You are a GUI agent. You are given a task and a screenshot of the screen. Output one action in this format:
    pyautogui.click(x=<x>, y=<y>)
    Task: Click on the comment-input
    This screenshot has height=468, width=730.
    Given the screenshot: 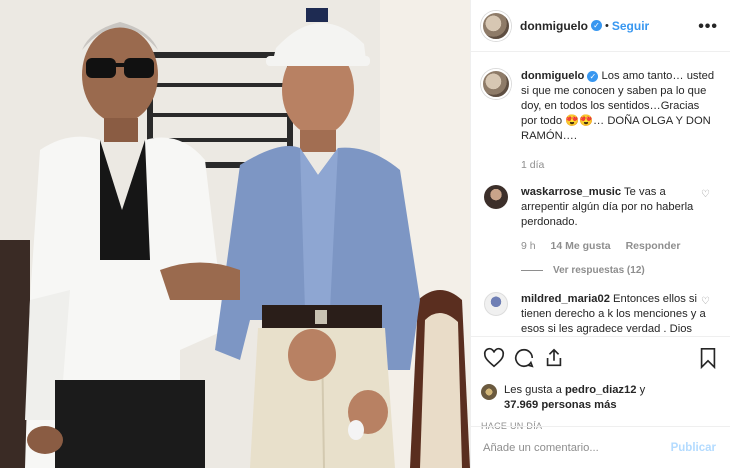 What is the action you would take?
    pyautogui.click(x=577, y=447)
    